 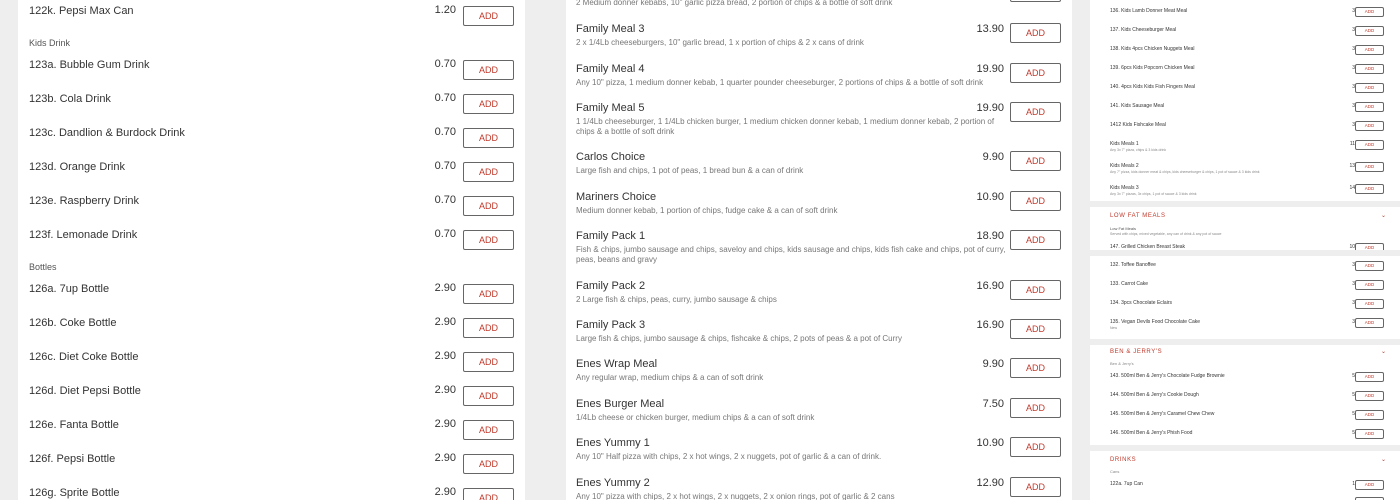 I want to click on item-name: 122k. Pepsi Max Can, so click(x=81, y=11).